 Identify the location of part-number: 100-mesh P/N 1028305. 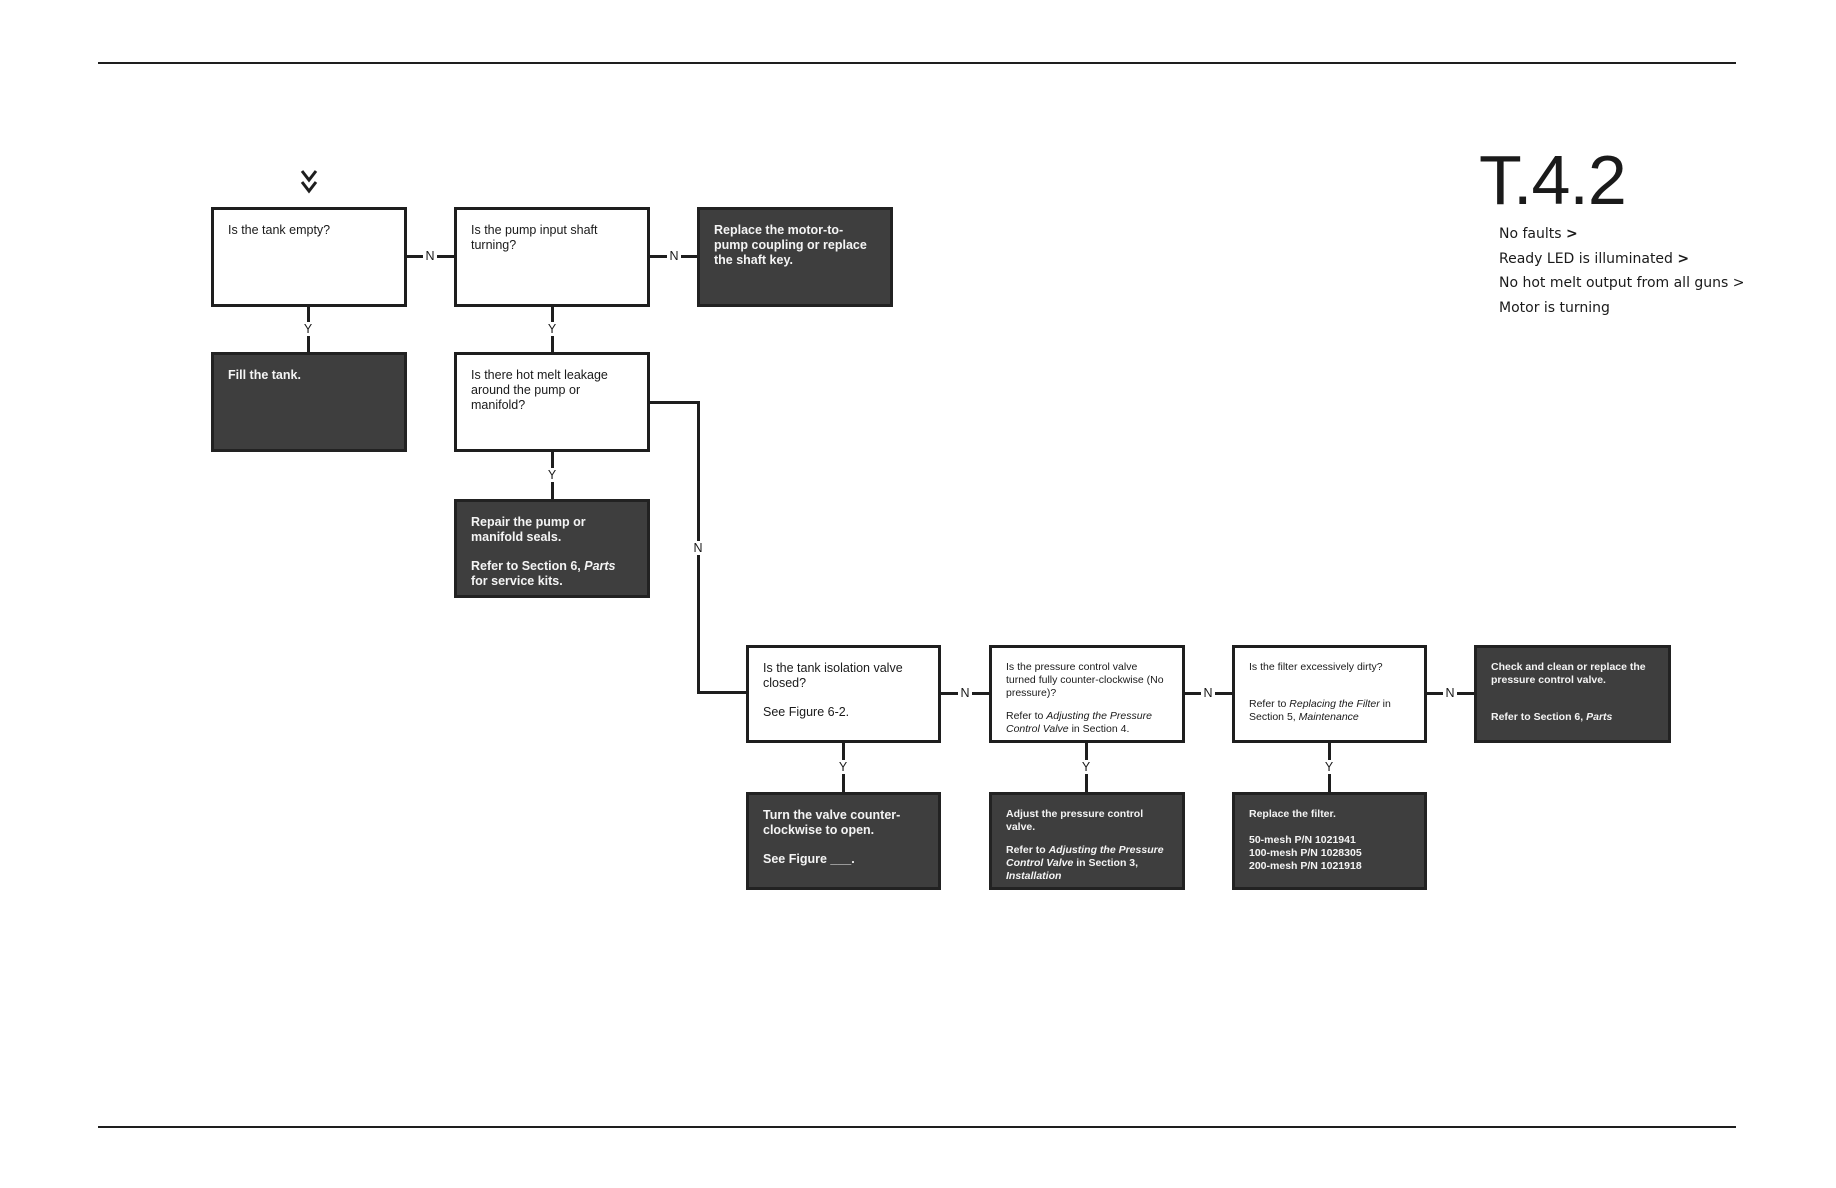
(1305, 853).